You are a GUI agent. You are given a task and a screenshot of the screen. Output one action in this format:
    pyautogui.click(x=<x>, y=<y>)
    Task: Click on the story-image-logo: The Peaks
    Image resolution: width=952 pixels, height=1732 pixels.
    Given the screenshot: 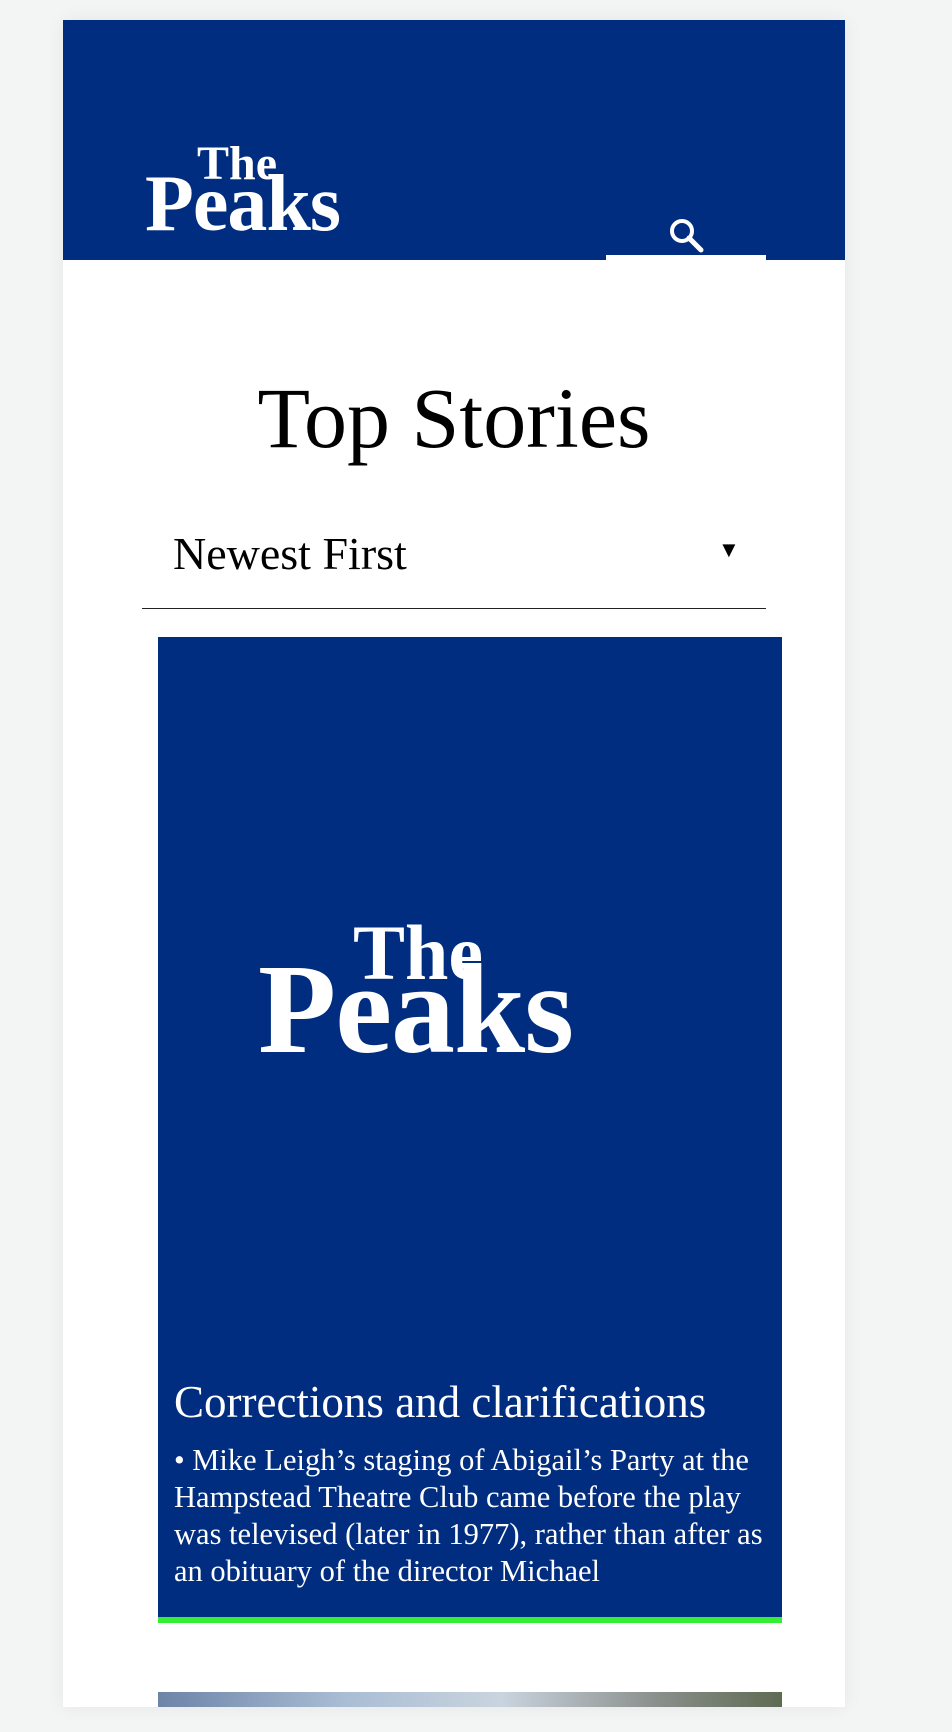 What is the action you would take?
    pyautogui.click(x=468, y=996)
    